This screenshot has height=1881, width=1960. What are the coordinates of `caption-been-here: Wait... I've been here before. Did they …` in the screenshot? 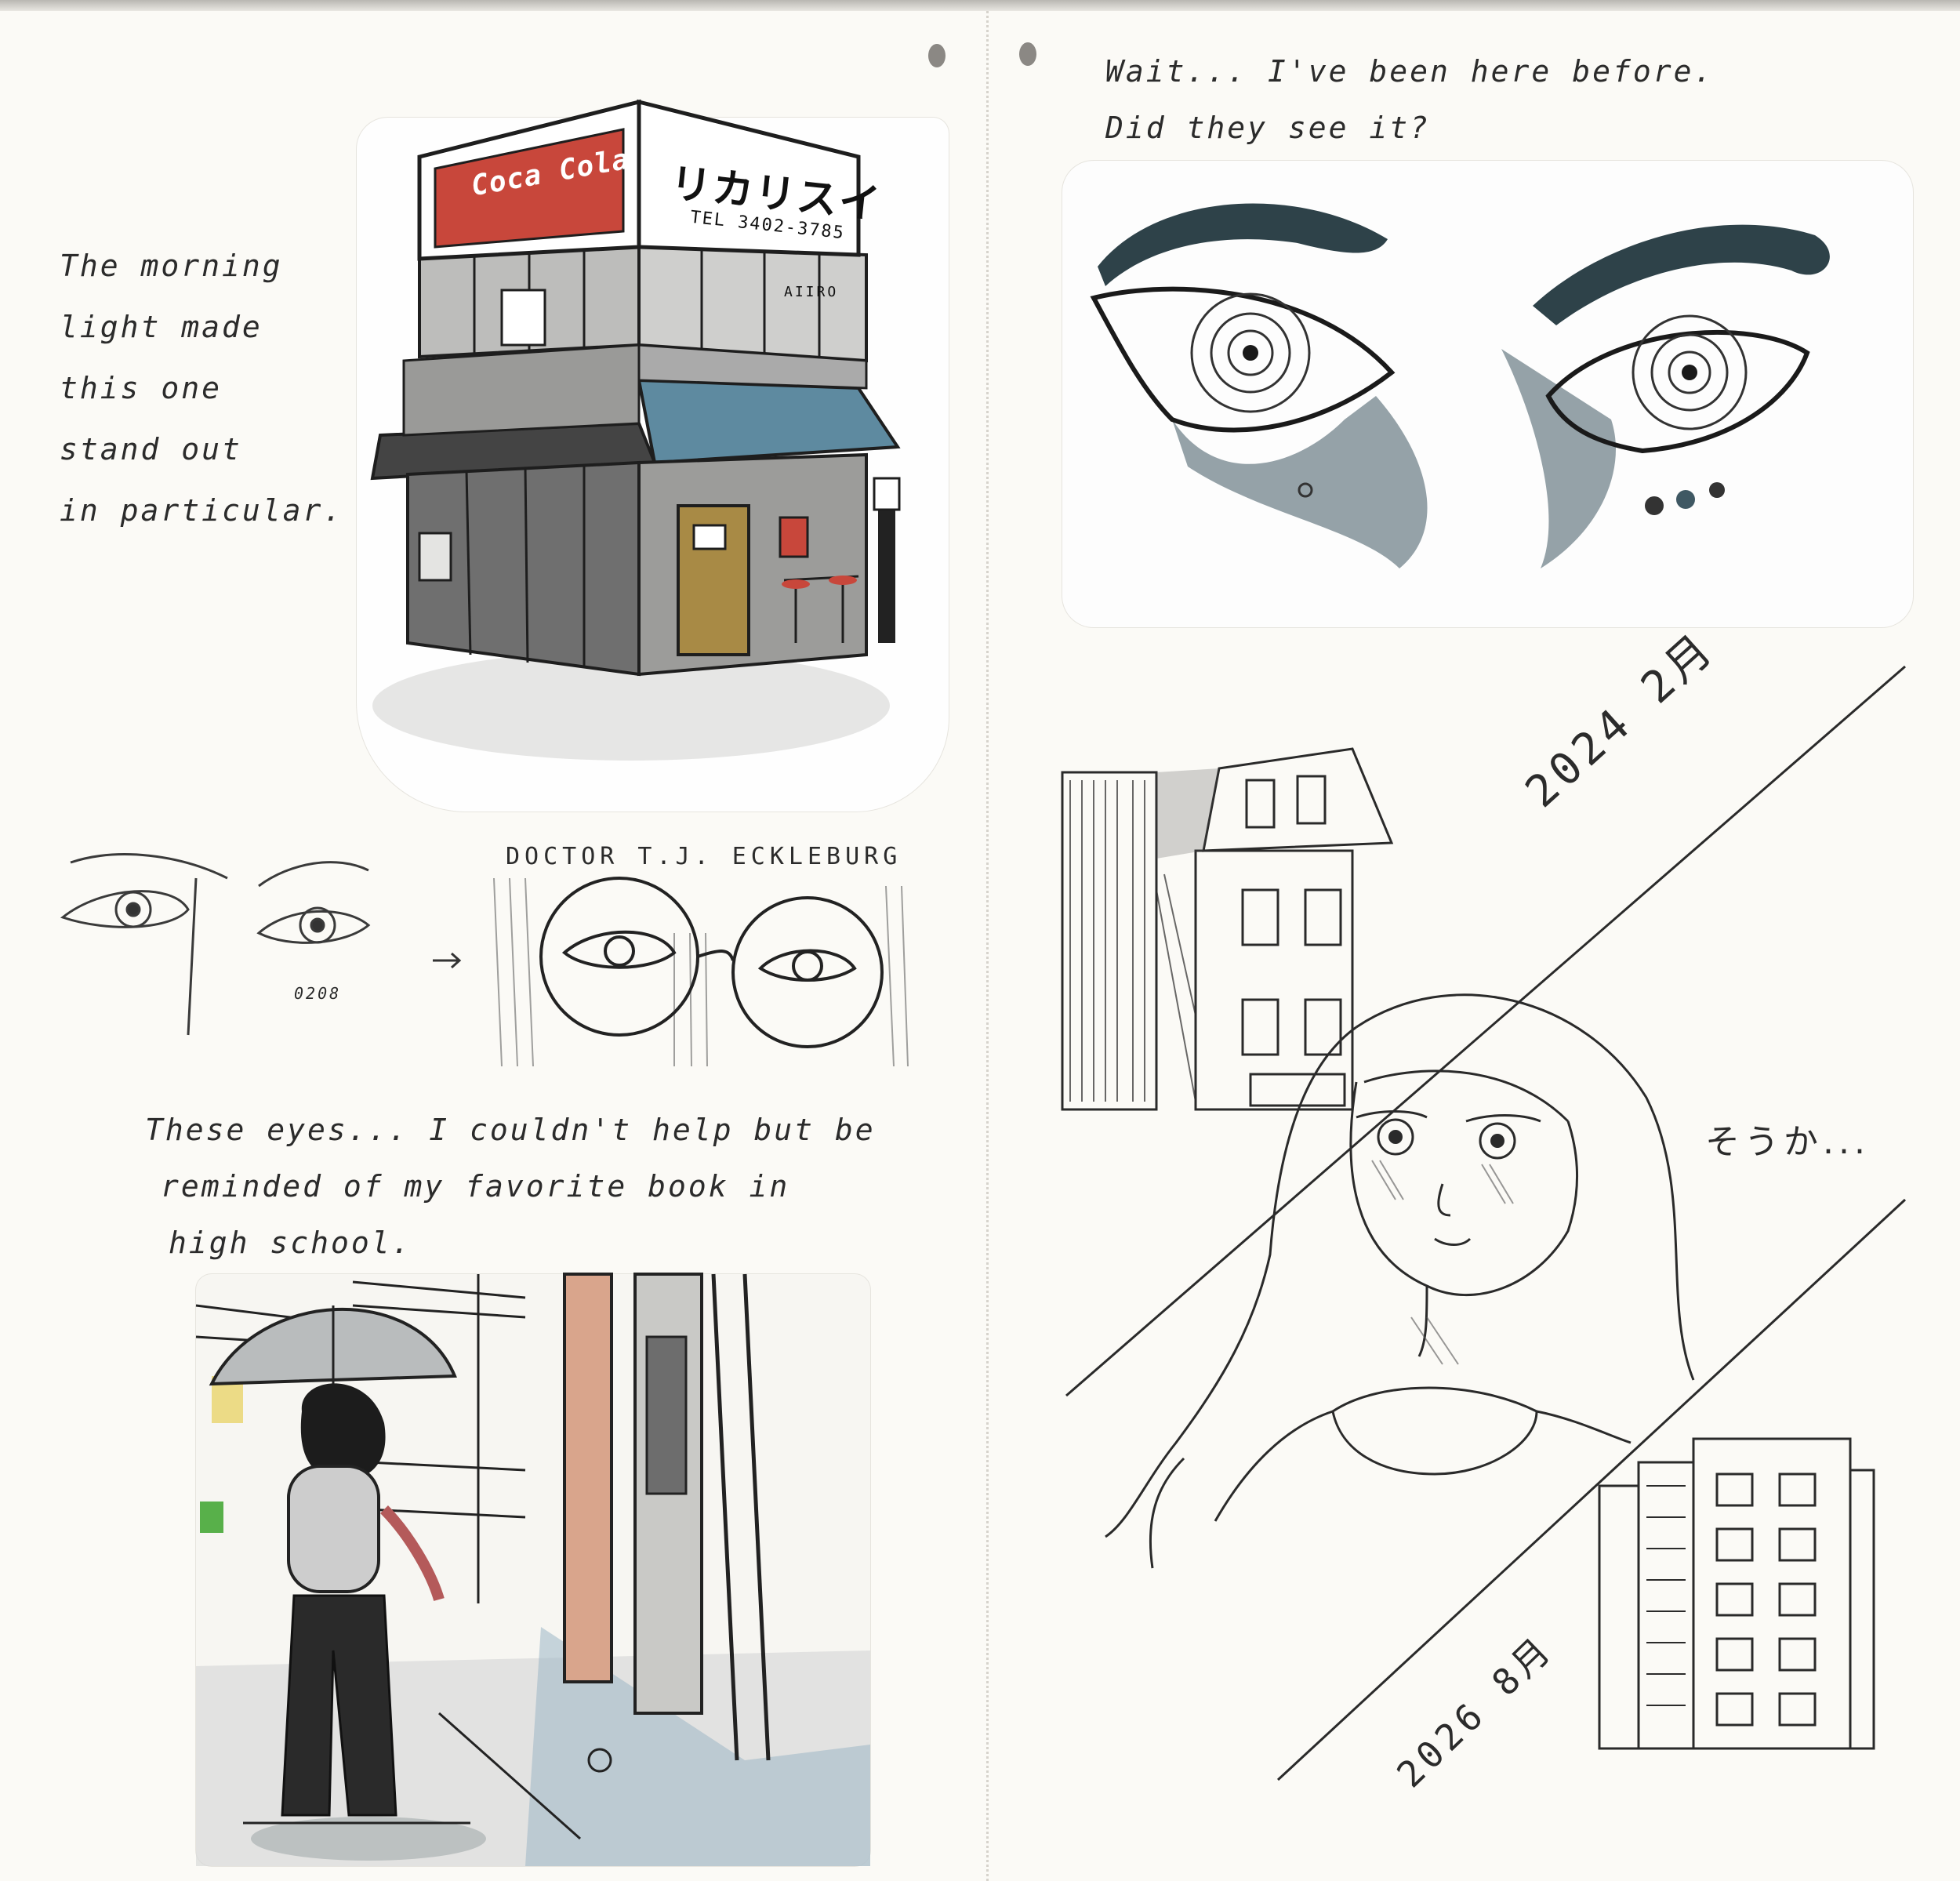 It's located at (1409, 100).